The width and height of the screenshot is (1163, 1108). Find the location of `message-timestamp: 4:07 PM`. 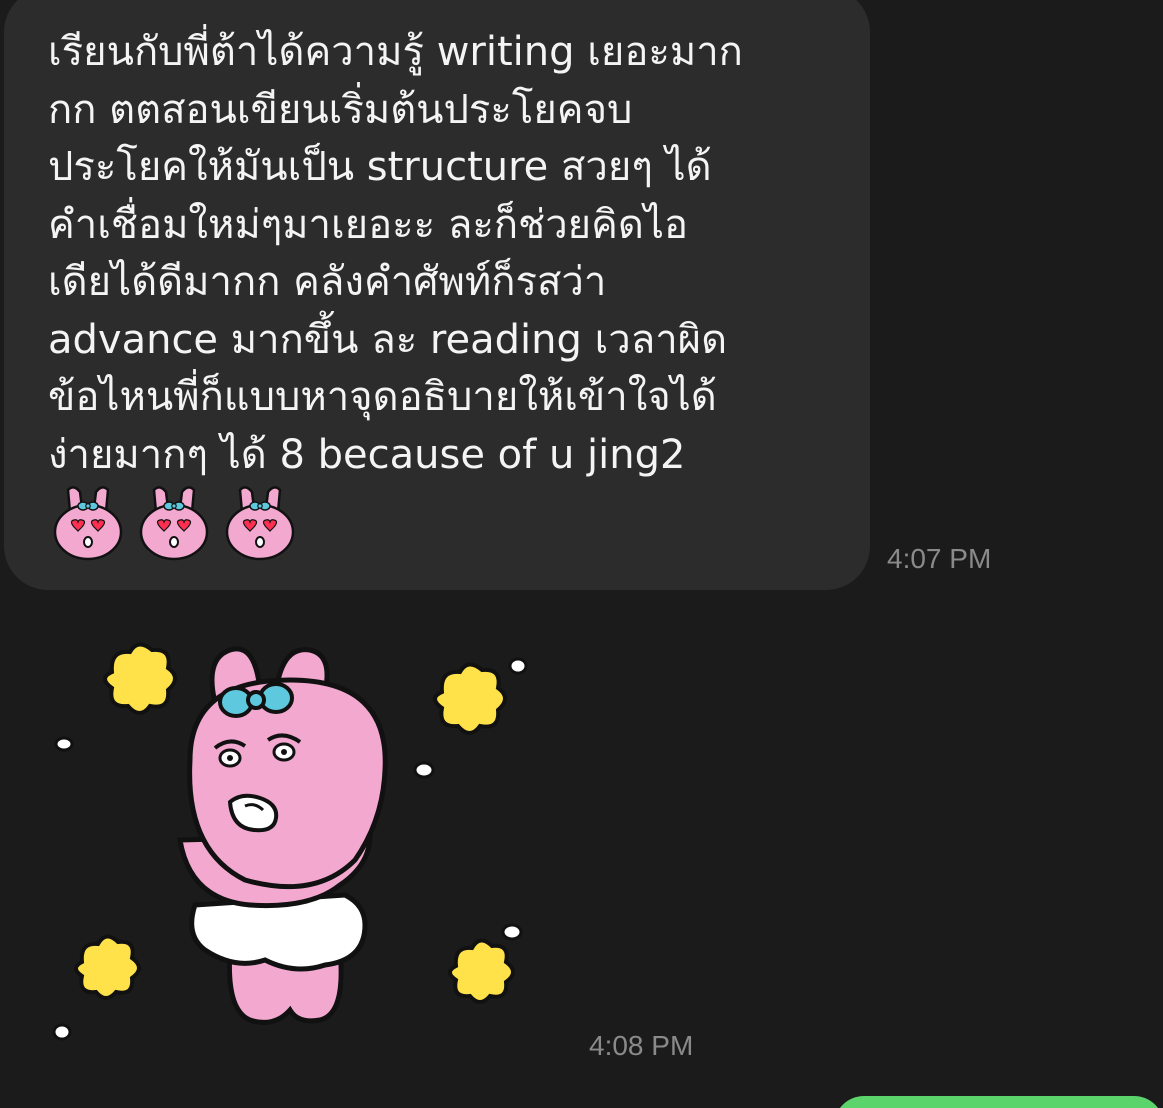

message-timestamp: 4:07 PM is located at coordinates (939, 558).